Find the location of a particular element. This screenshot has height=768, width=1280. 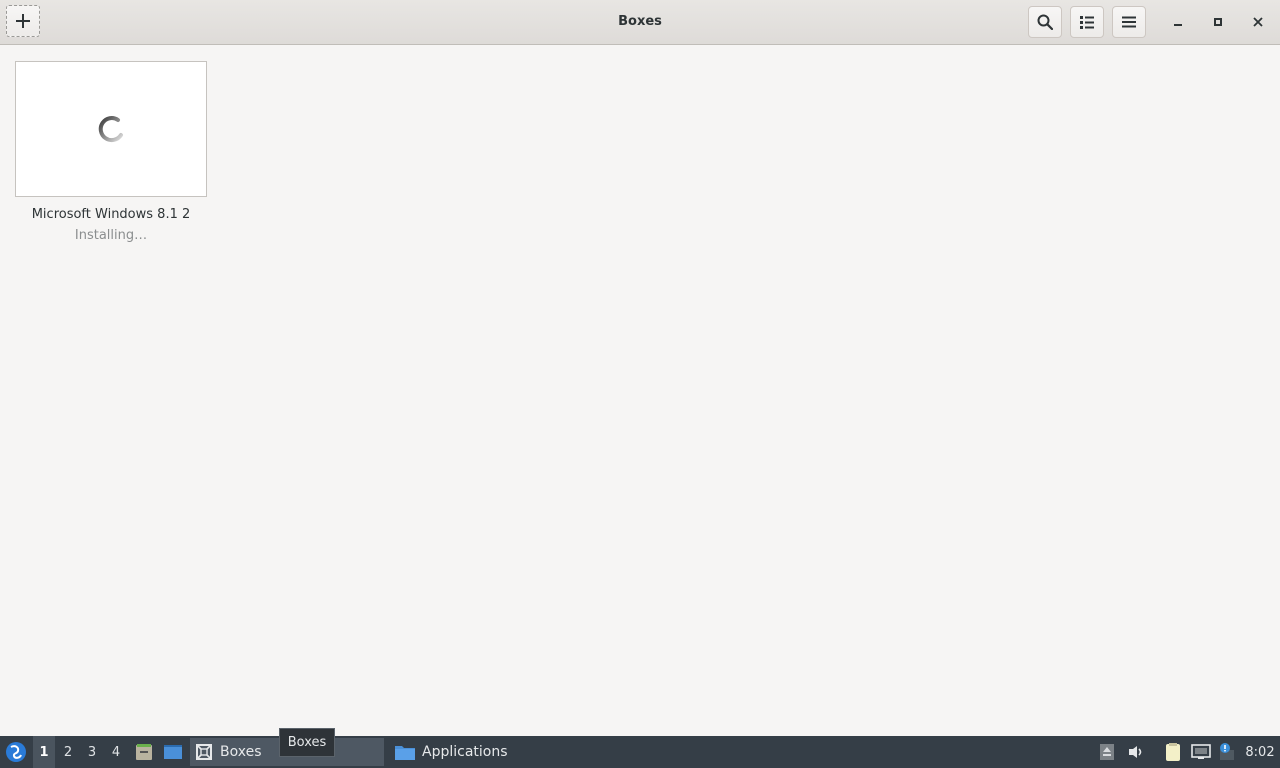

tray-eject-button is located at coordinates (1107, 752).